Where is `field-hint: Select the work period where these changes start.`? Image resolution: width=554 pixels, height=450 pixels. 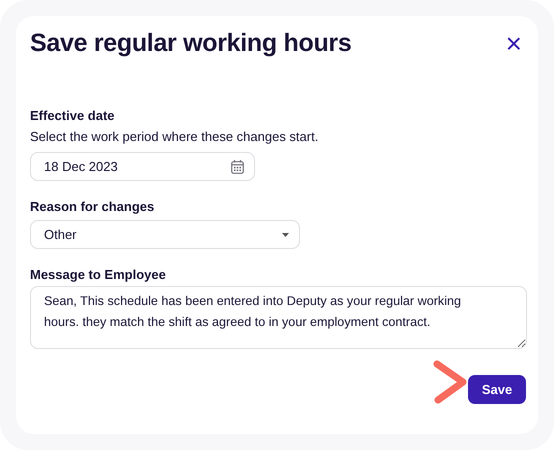 field-hint: Select the work period where these changes start. is located at coordinates (175, 137).